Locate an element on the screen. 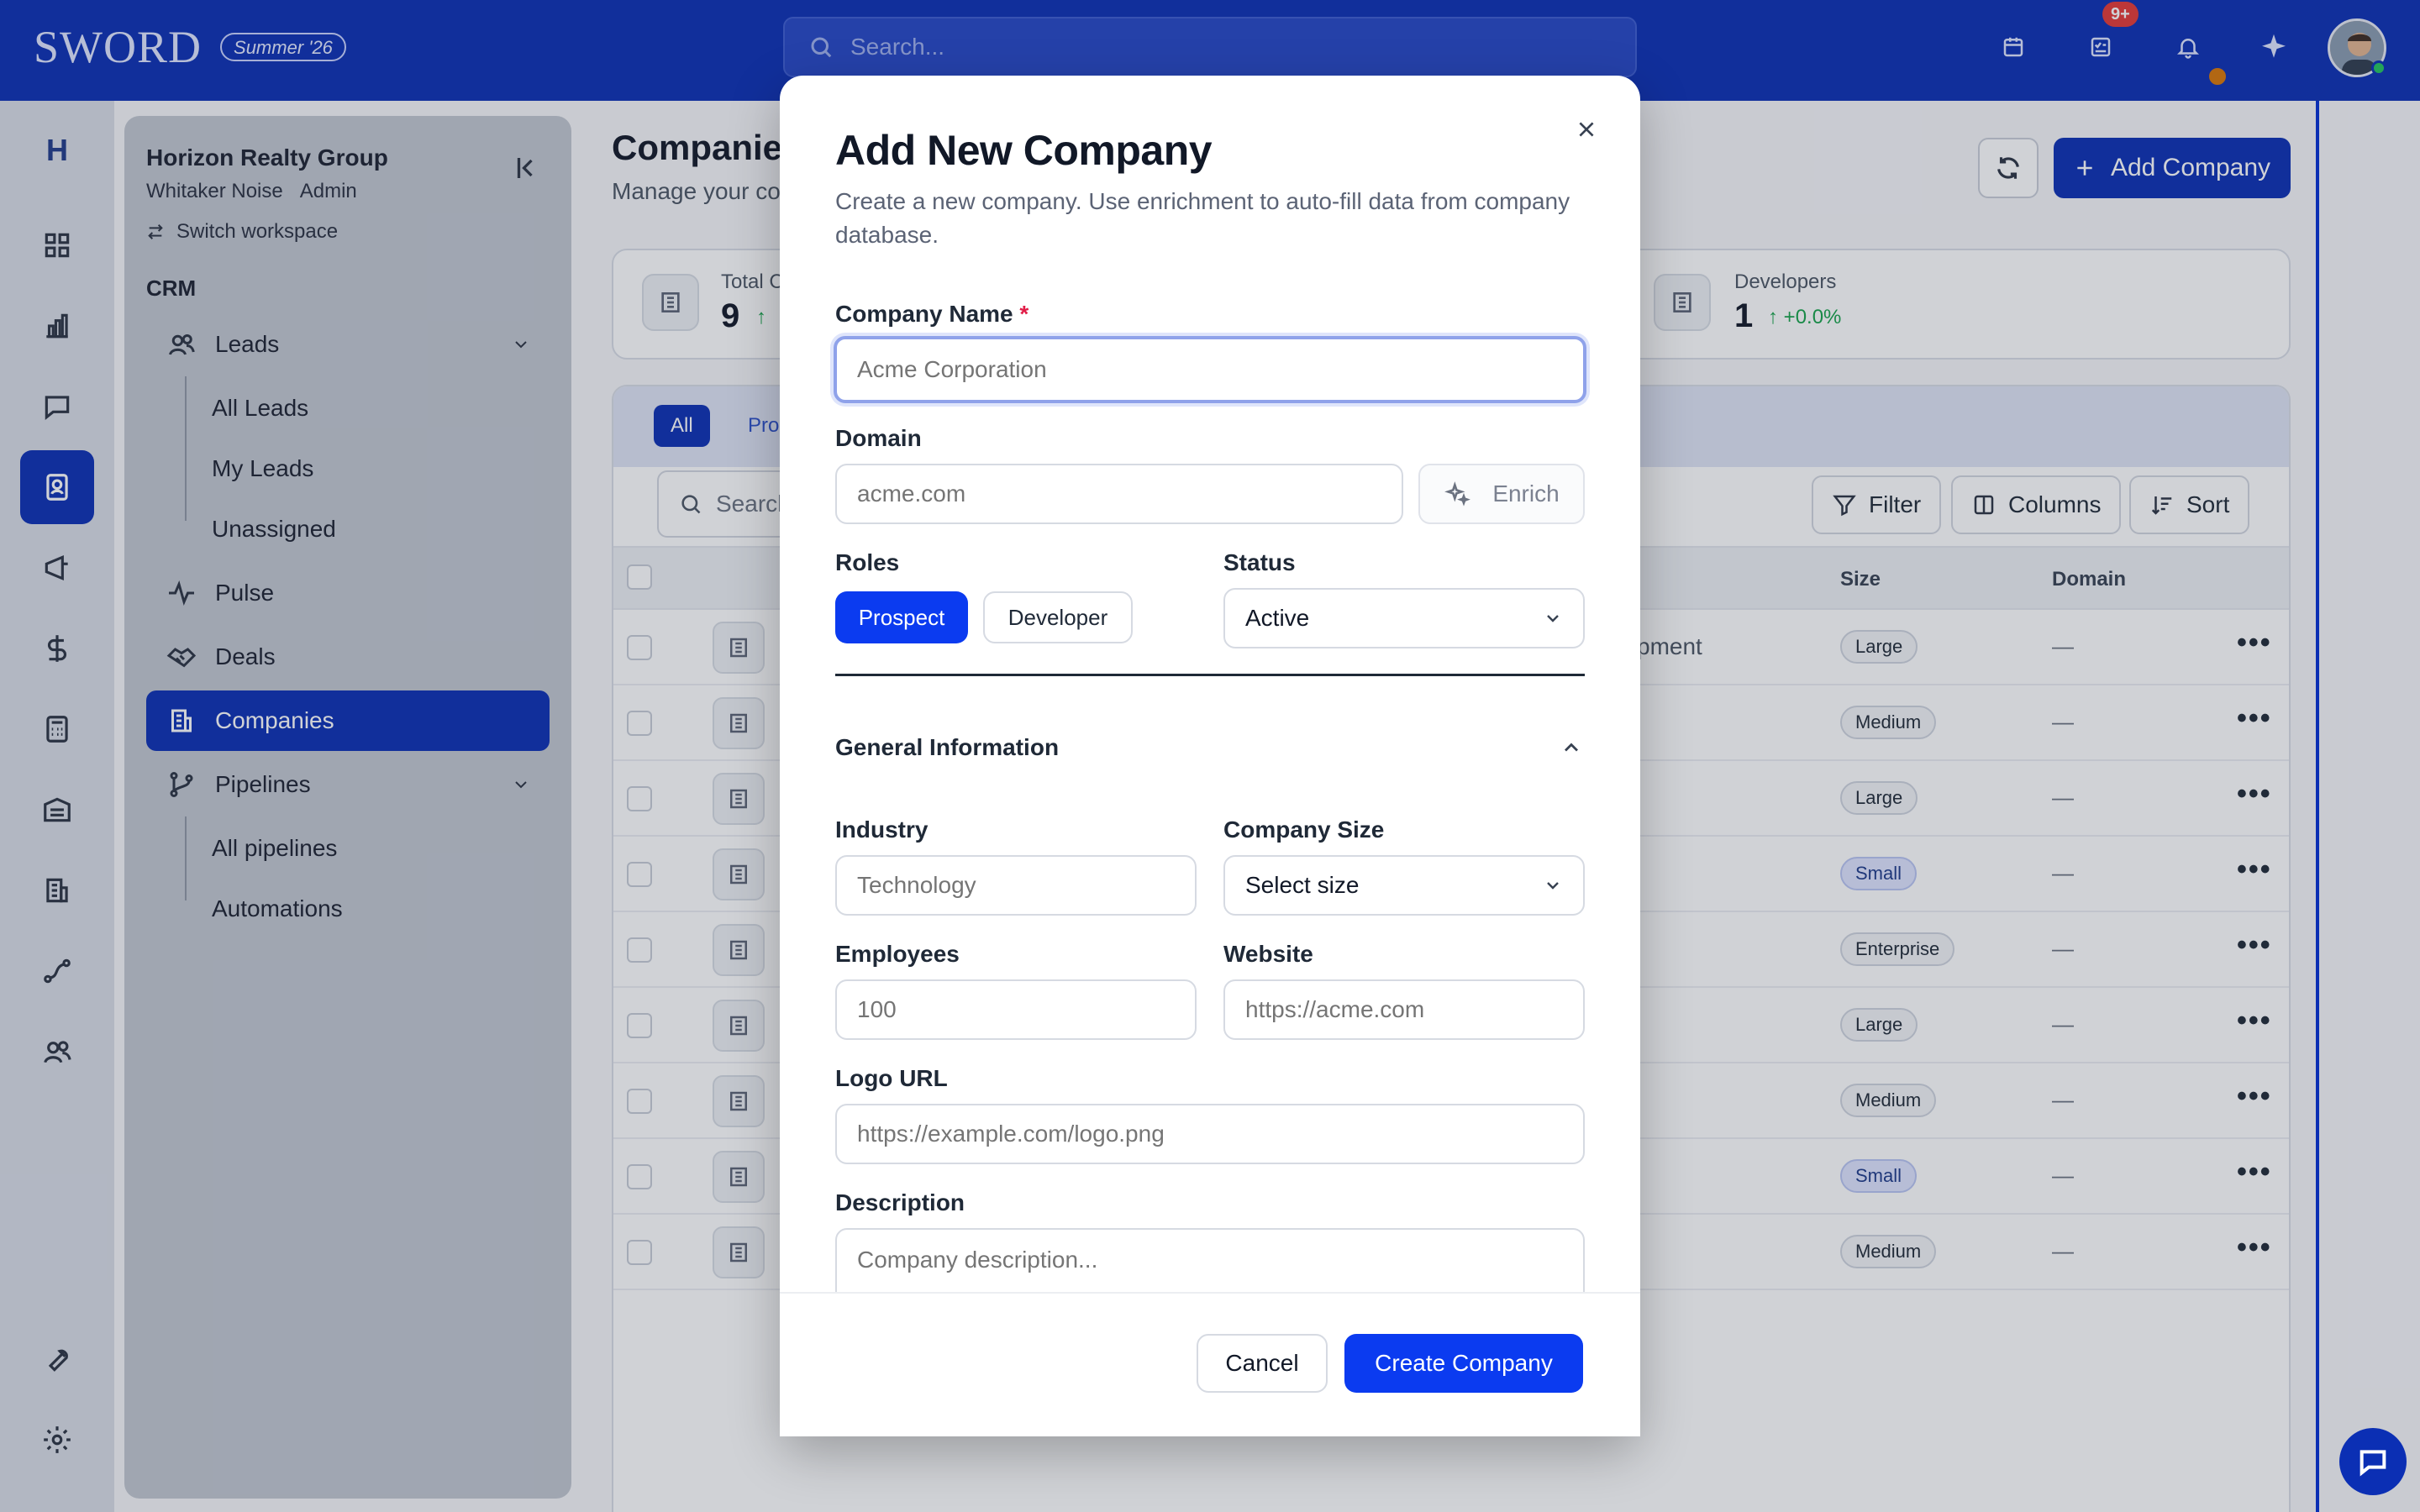 The height and width of the screenshot is (1512, 2420). enrich-button: Enrich is located at coordinates (1501, 494).